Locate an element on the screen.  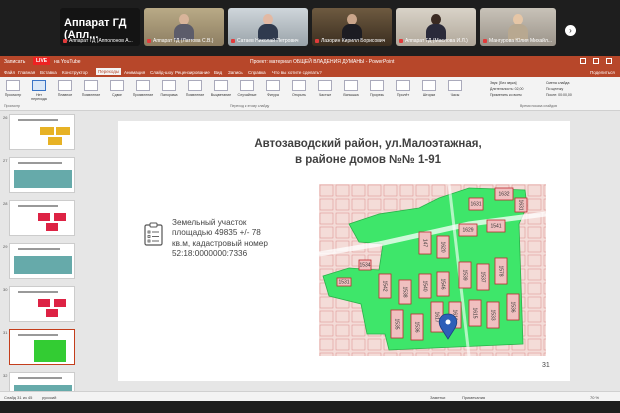
transition-appear-2: Появление is located at coordinates (195, 88).